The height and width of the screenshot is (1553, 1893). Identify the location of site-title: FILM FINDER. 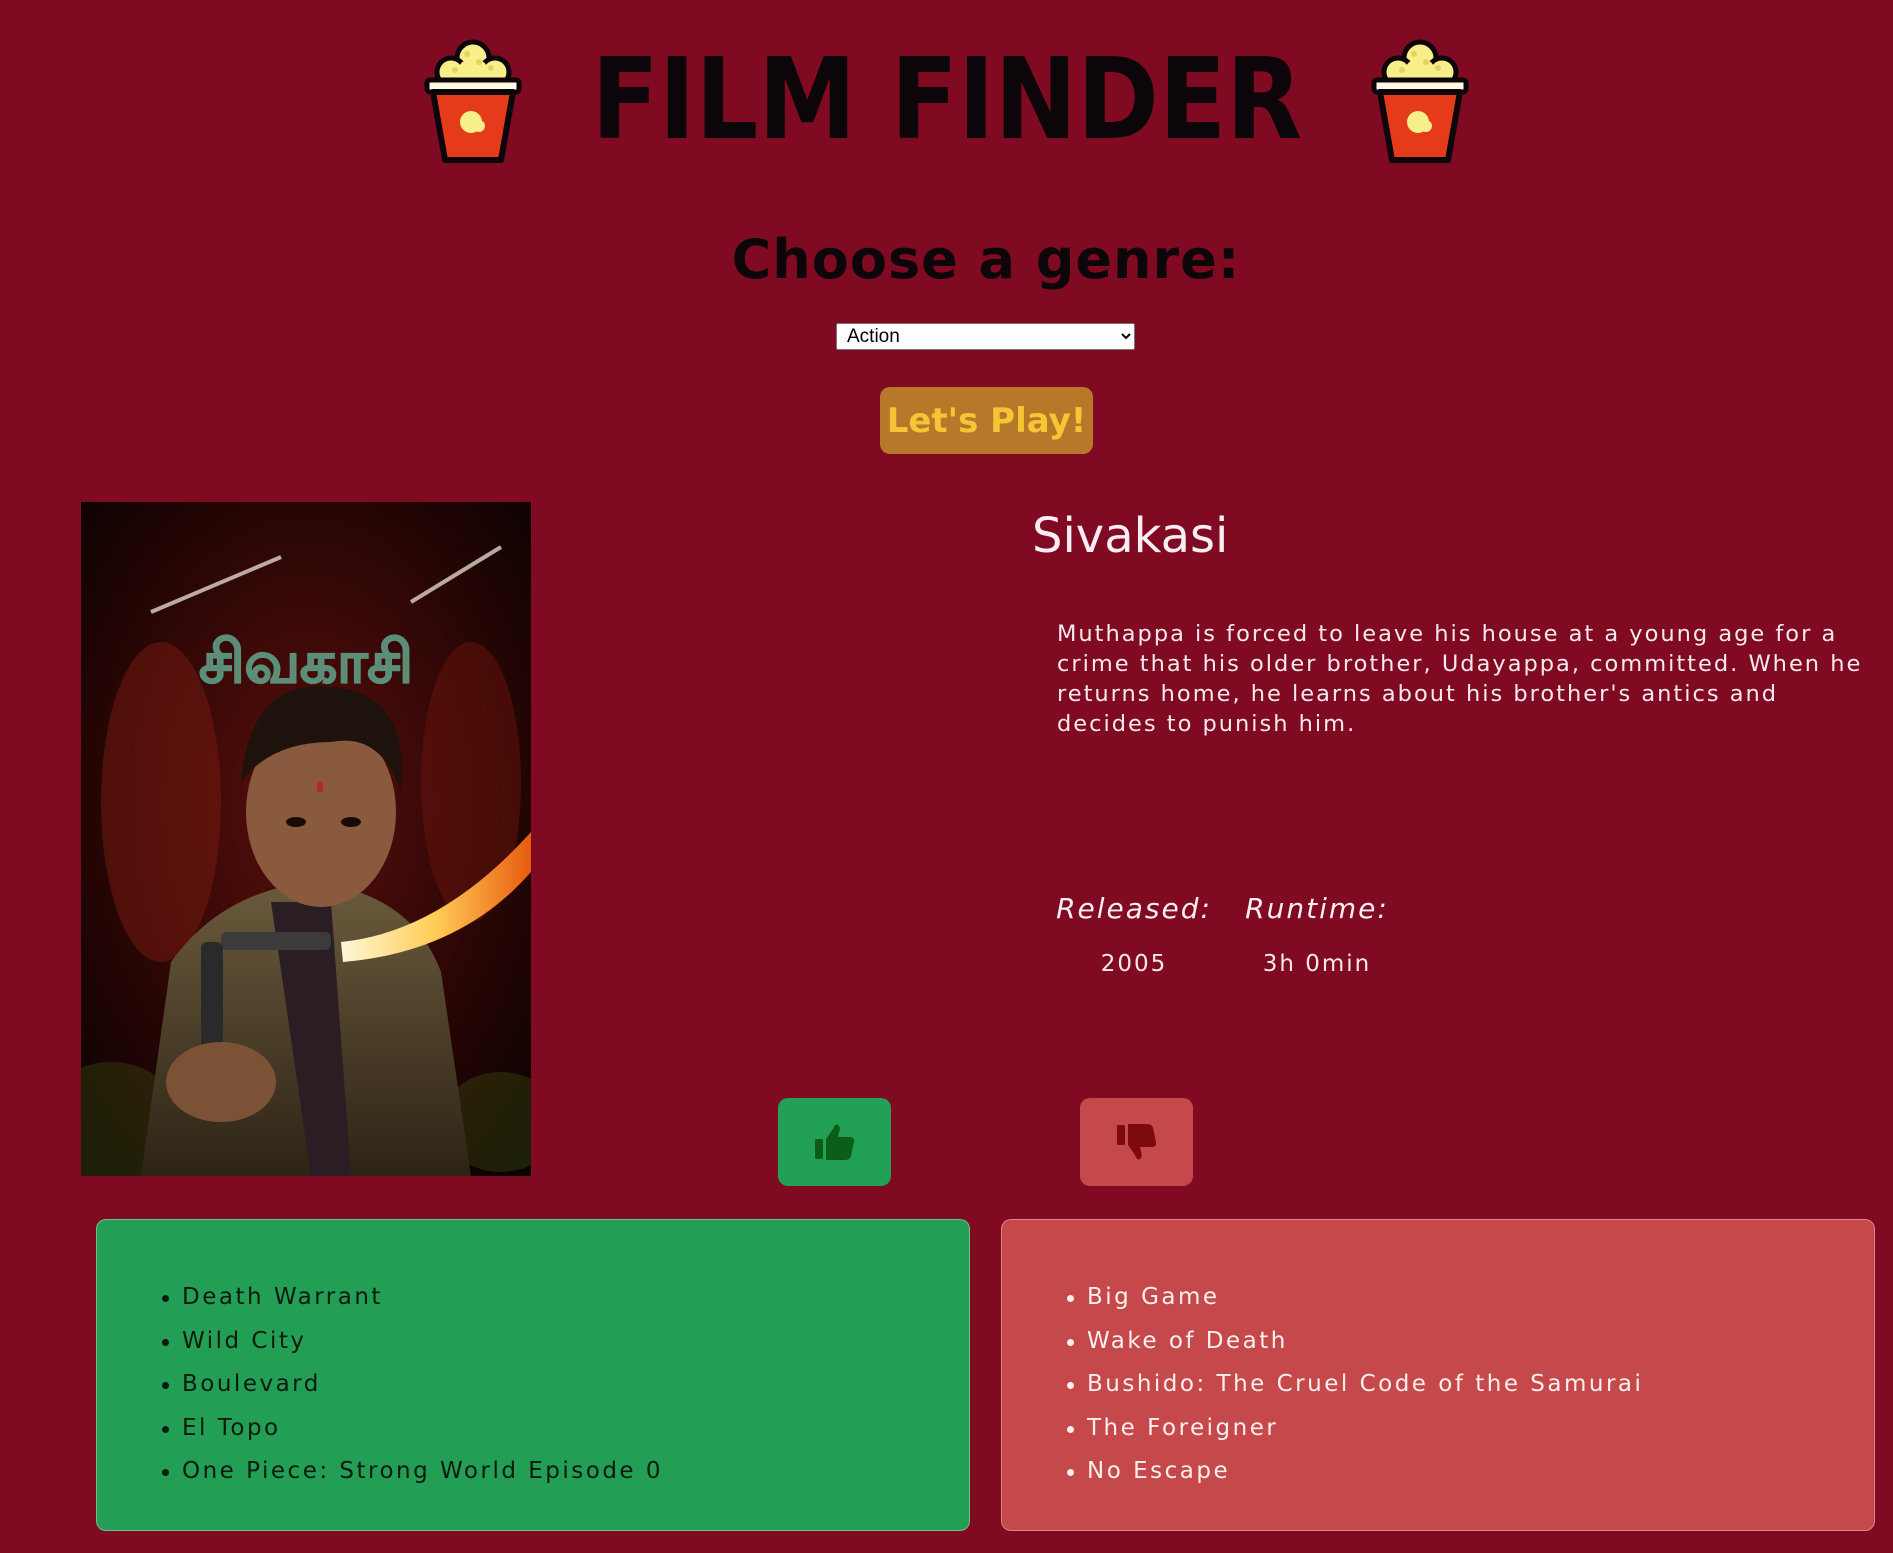
(946, 100).